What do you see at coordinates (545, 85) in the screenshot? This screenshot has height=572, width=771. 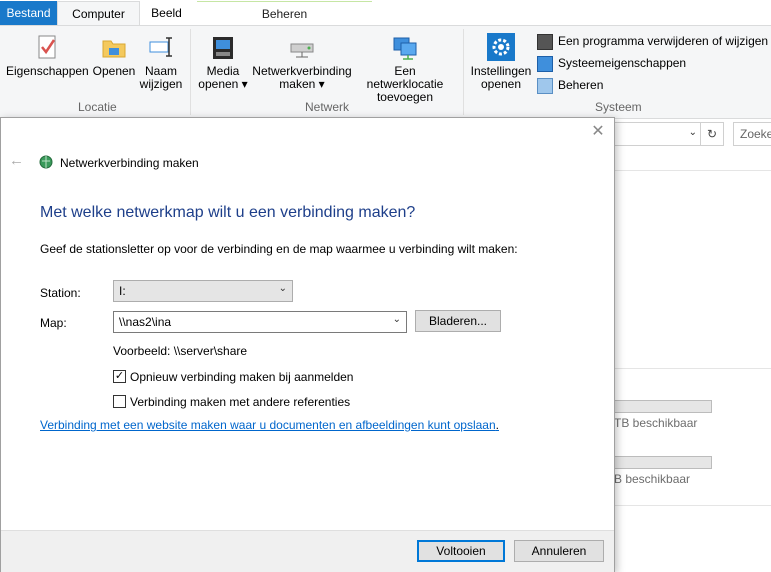 I see `manage-icon` at bounding box center [545, 85].